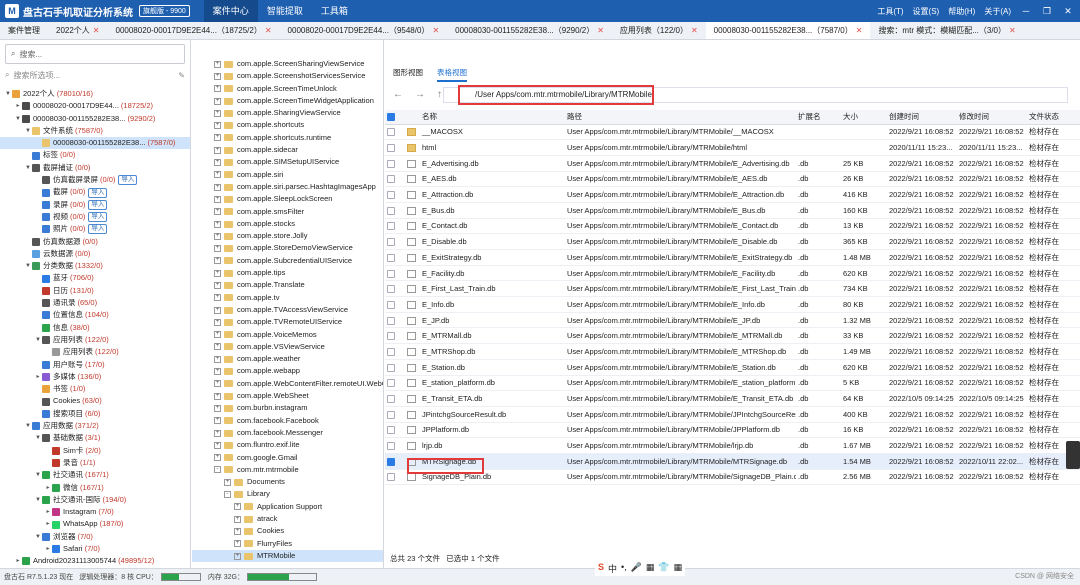 The image size is (1080, 585). Describe the element at coordinates (287, 396) in the screenshot. I see `folder-node: + com.apple.WebSheet` at that location.